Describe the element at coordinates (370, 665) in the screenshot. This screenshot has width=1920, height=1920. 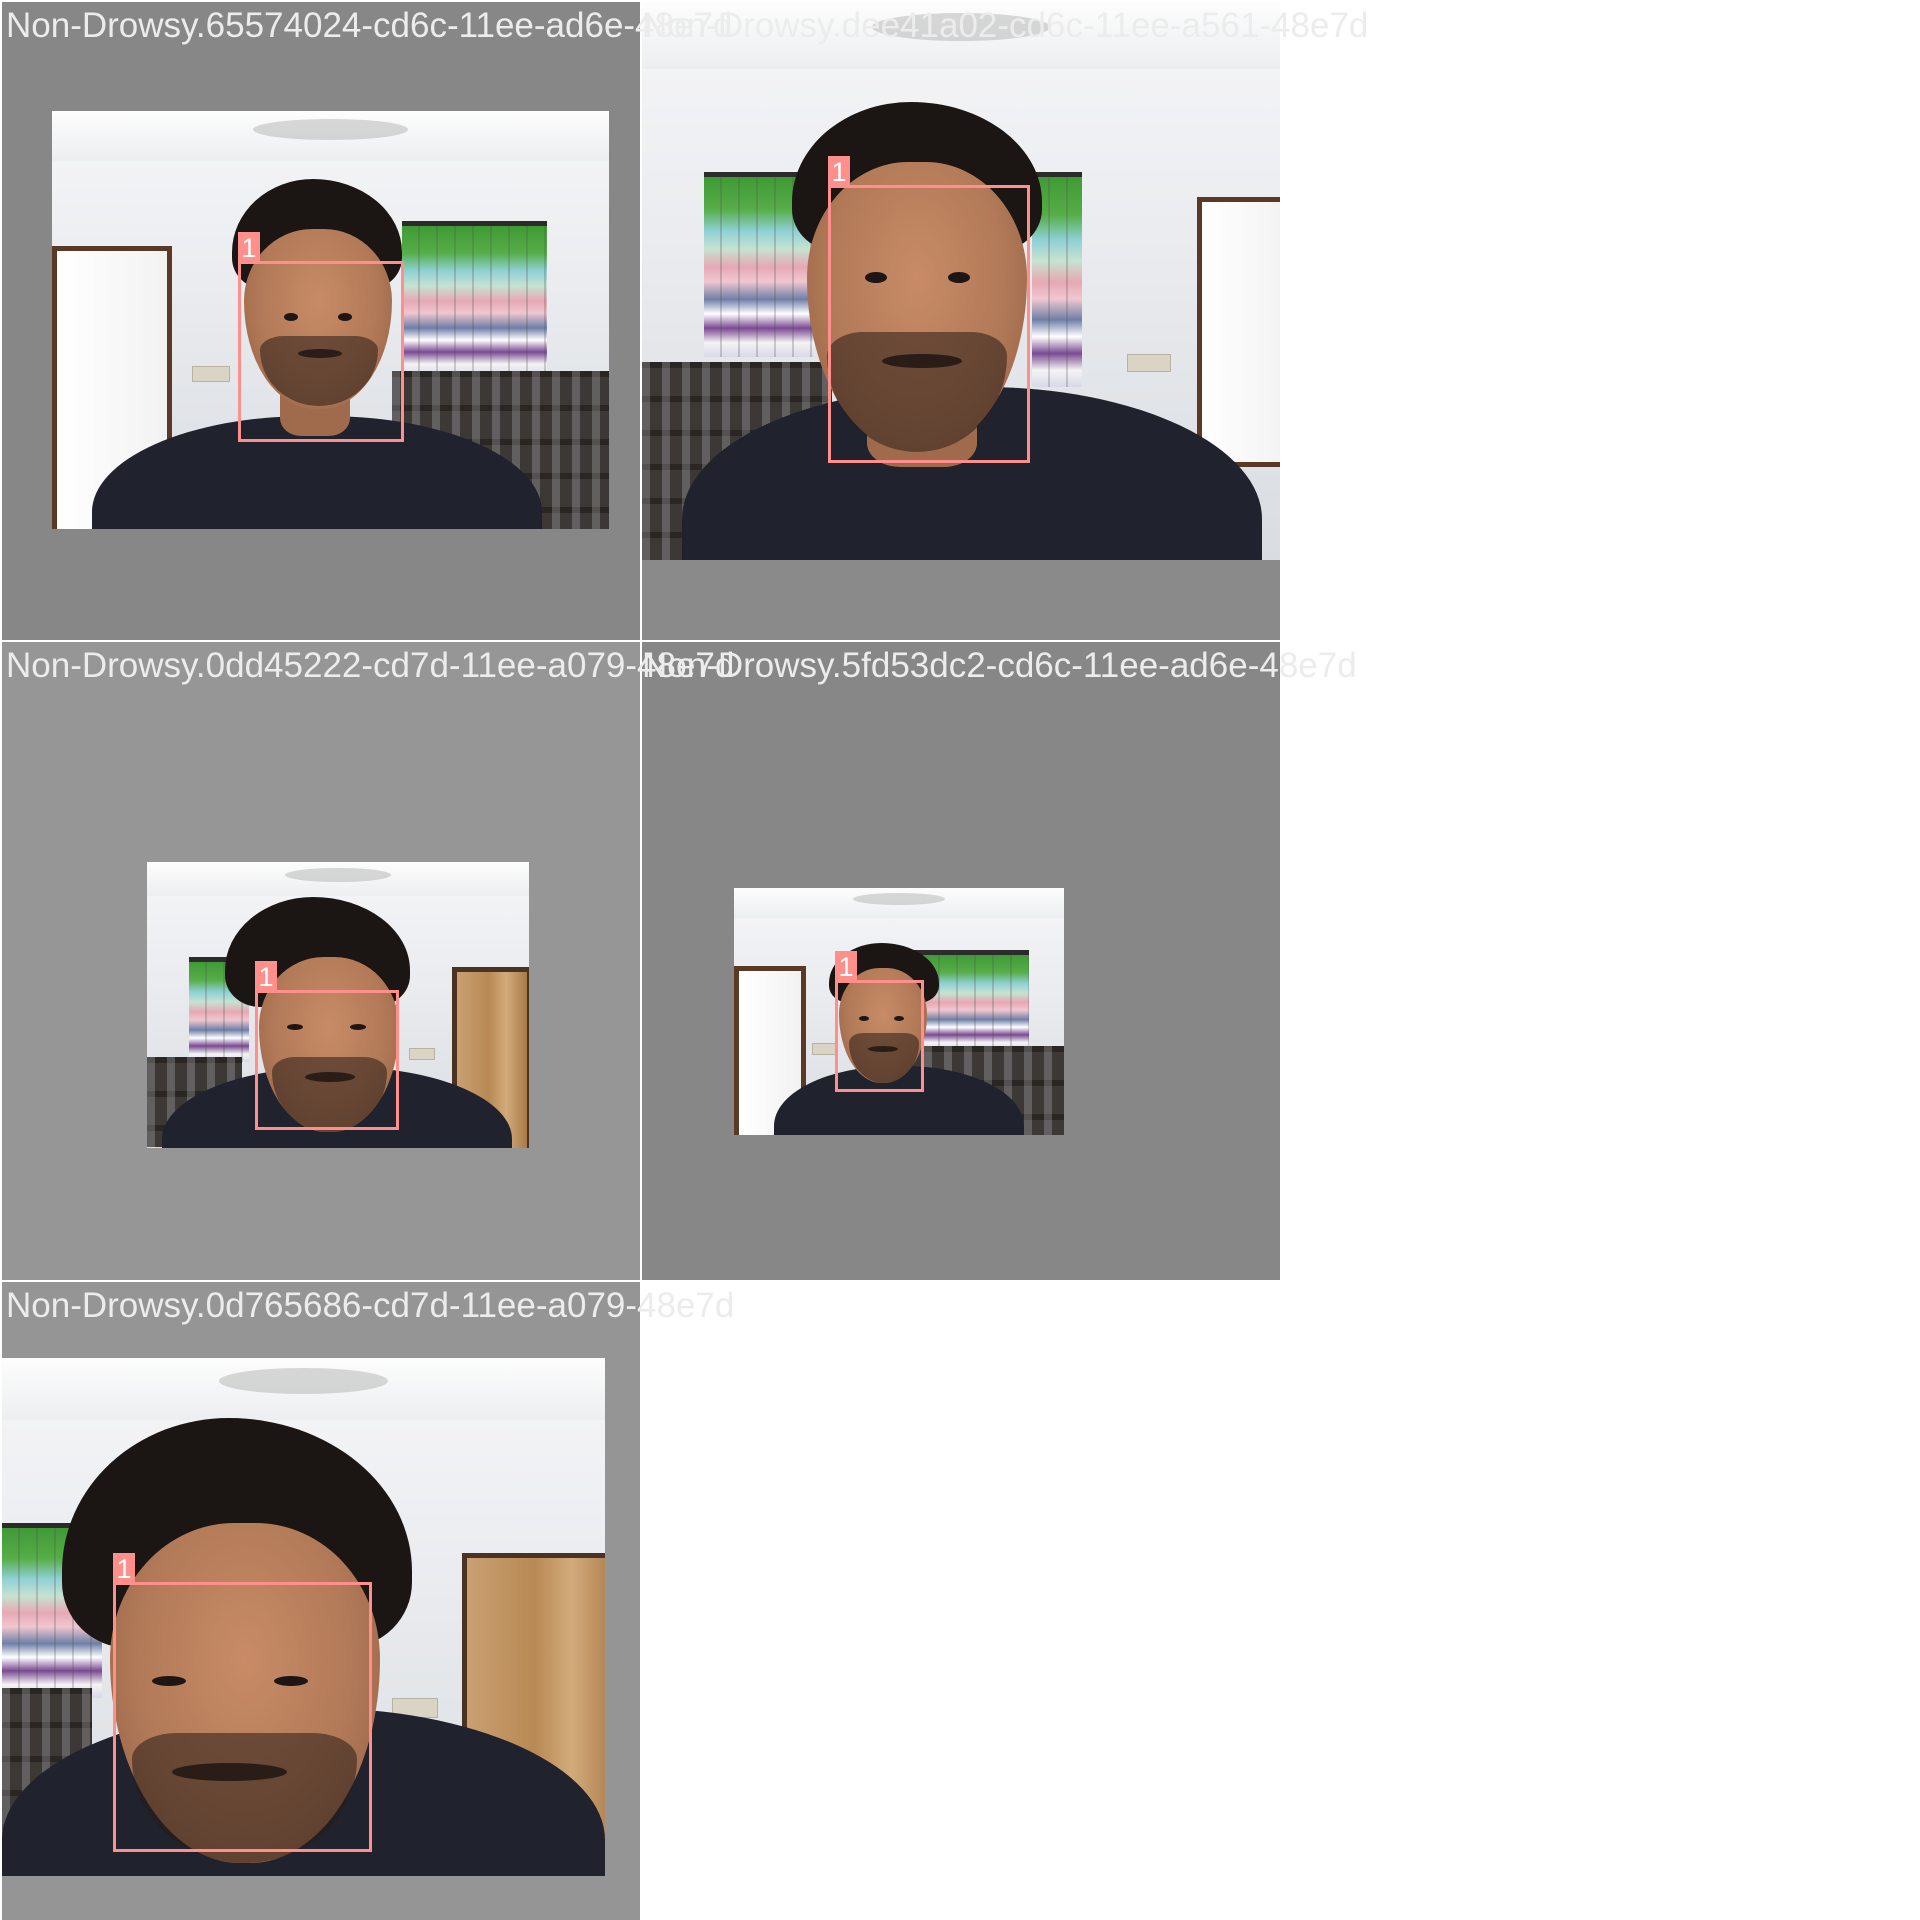
I see `tile-caption: Non-Drowsy.0dd45222-cd7d-11ee-a079-48e7d` at that location.